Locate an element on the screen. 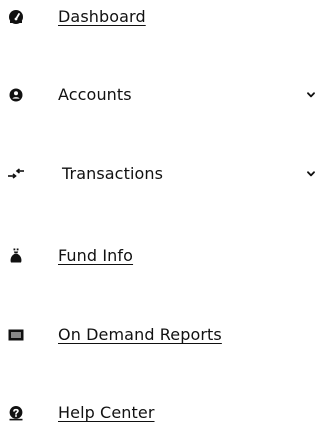  sidebar-item-label: Accounts is located at coordinates (95, 94).